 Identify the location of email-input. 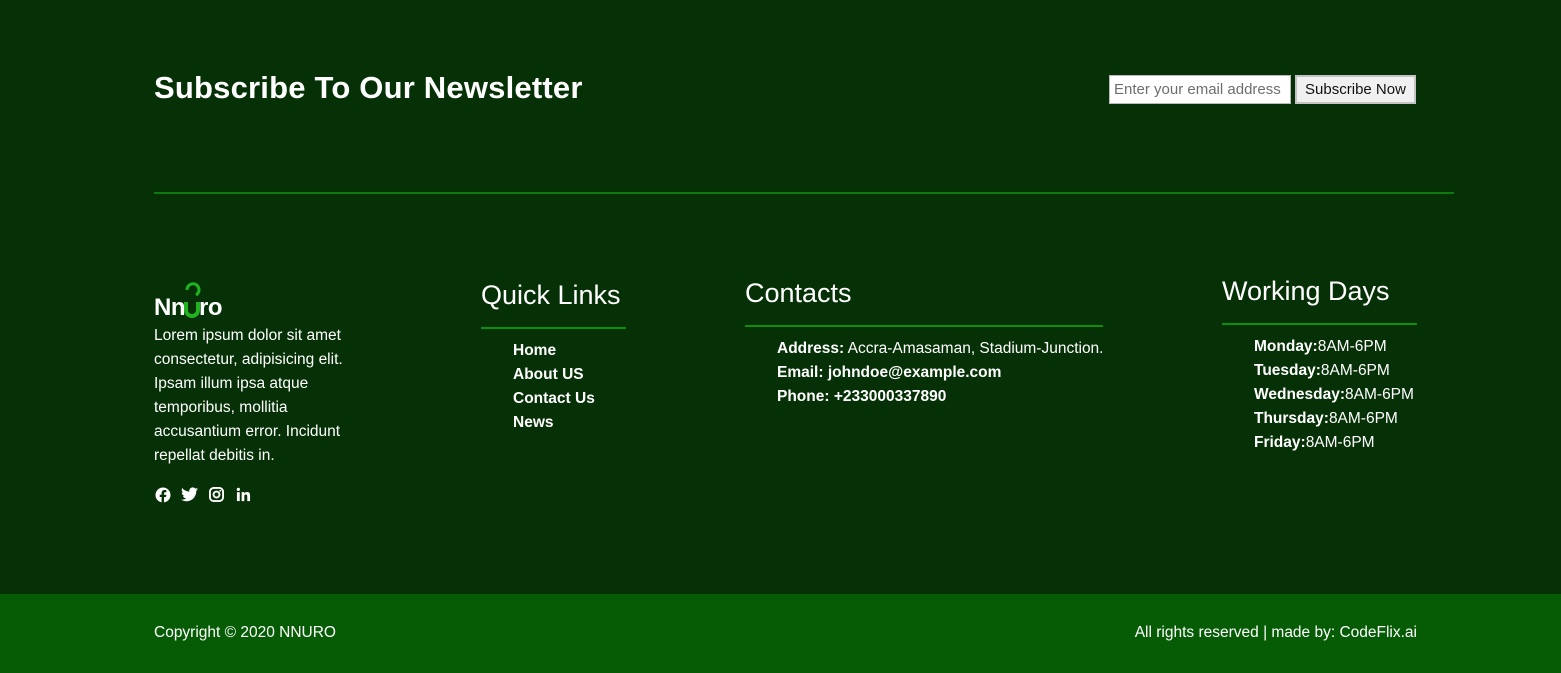
(1200, 89).